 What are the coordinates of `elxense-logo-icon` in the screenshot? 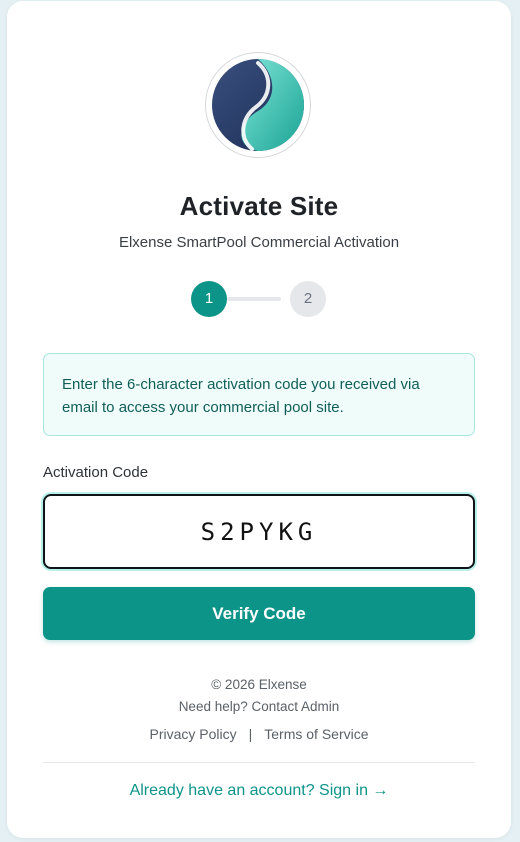 It's located at (258, 105).